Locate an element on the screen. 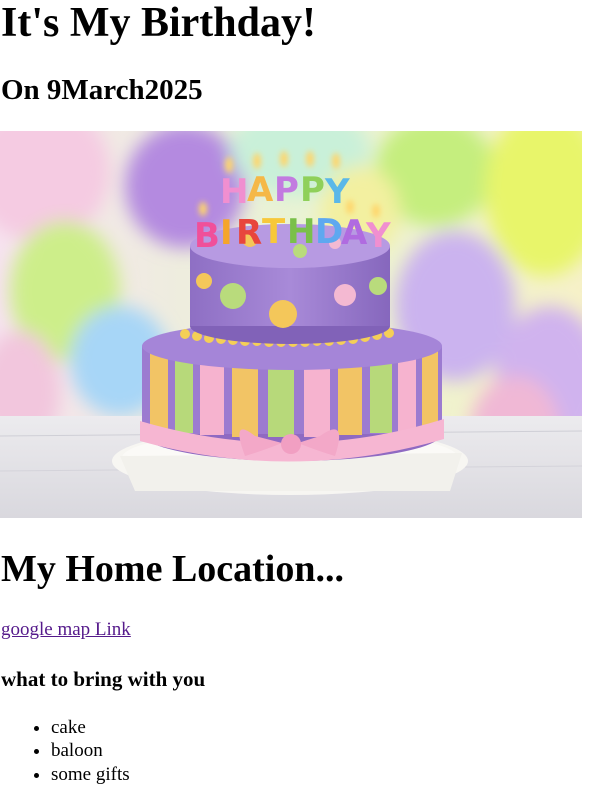 The width and height of the screenshot is (590, 797). list-item: some gifts is located at coordinates (90, 774).